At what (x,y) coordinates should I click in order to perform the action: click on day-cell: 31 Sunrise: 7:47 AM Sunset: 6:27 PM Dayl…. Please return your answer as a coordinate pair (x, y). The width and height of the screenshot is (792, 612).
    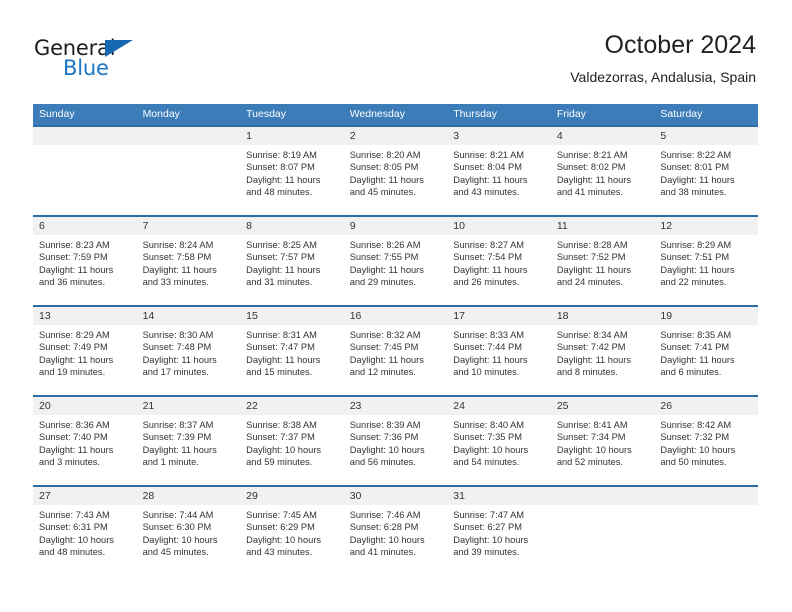
    Looking at the image, I should click on (499, 530).